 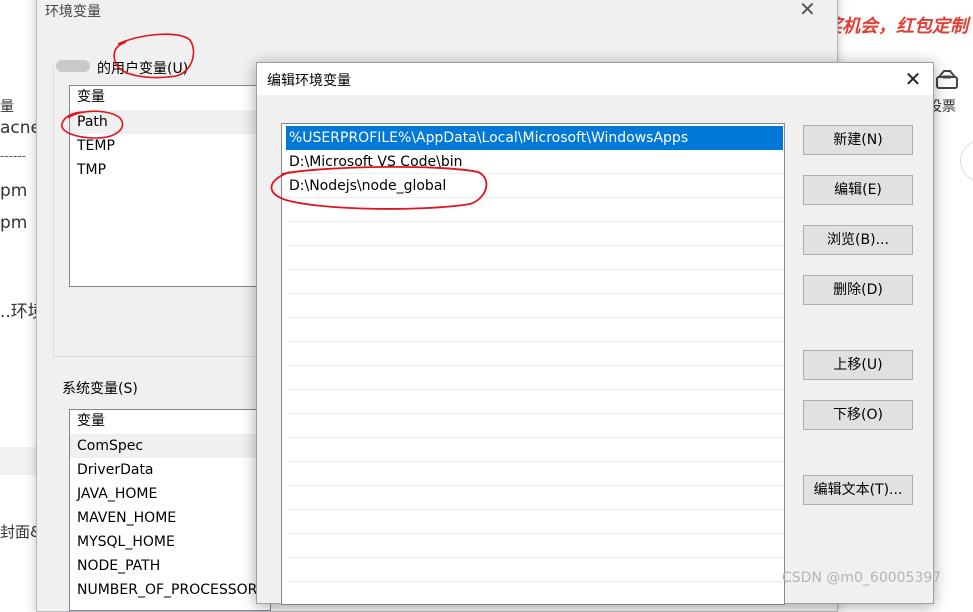 I want to click on list-item: MYSQL_HOME, so click(x=170, y=542).